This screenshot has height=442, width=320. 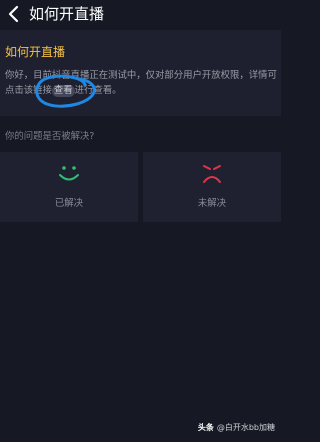 I want to click on sad-face-icon, so click(x=212, y=174).